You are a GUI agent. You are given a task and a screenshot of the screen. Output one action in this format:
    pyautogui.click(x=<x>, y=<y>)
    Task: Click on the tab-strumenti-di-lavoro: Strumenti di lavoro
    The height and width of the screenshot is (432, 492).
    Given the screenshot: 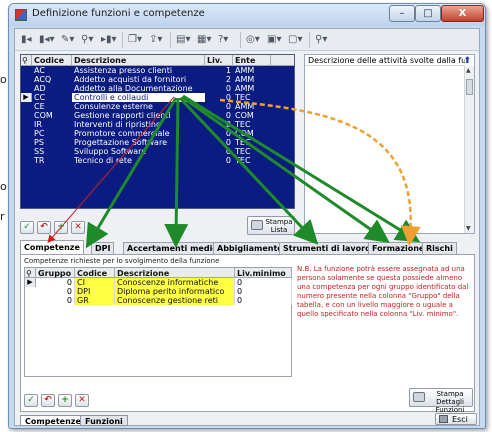 What is the action you would take?
    pyautogui.click(x=327, y=248)
    